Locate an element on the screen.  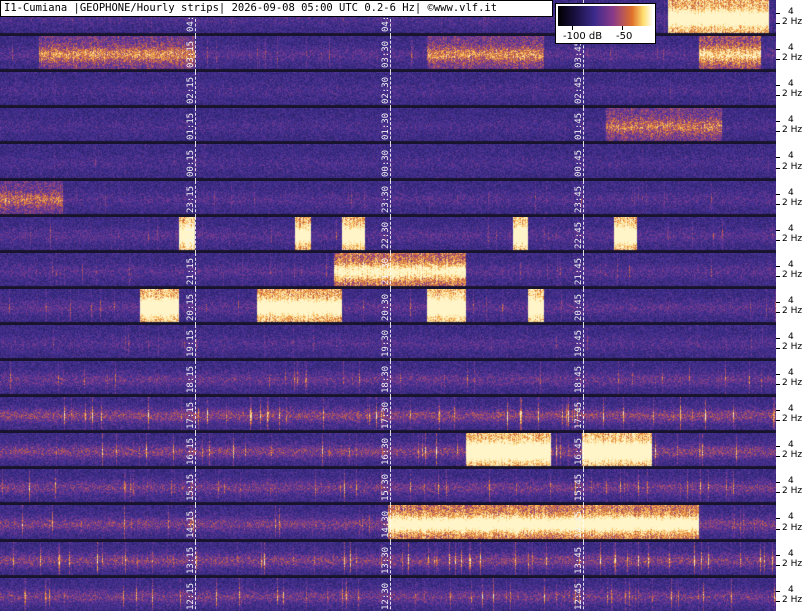
hour-strip: 22:15 22:30 22:45 is located at coordinates (388, 235).